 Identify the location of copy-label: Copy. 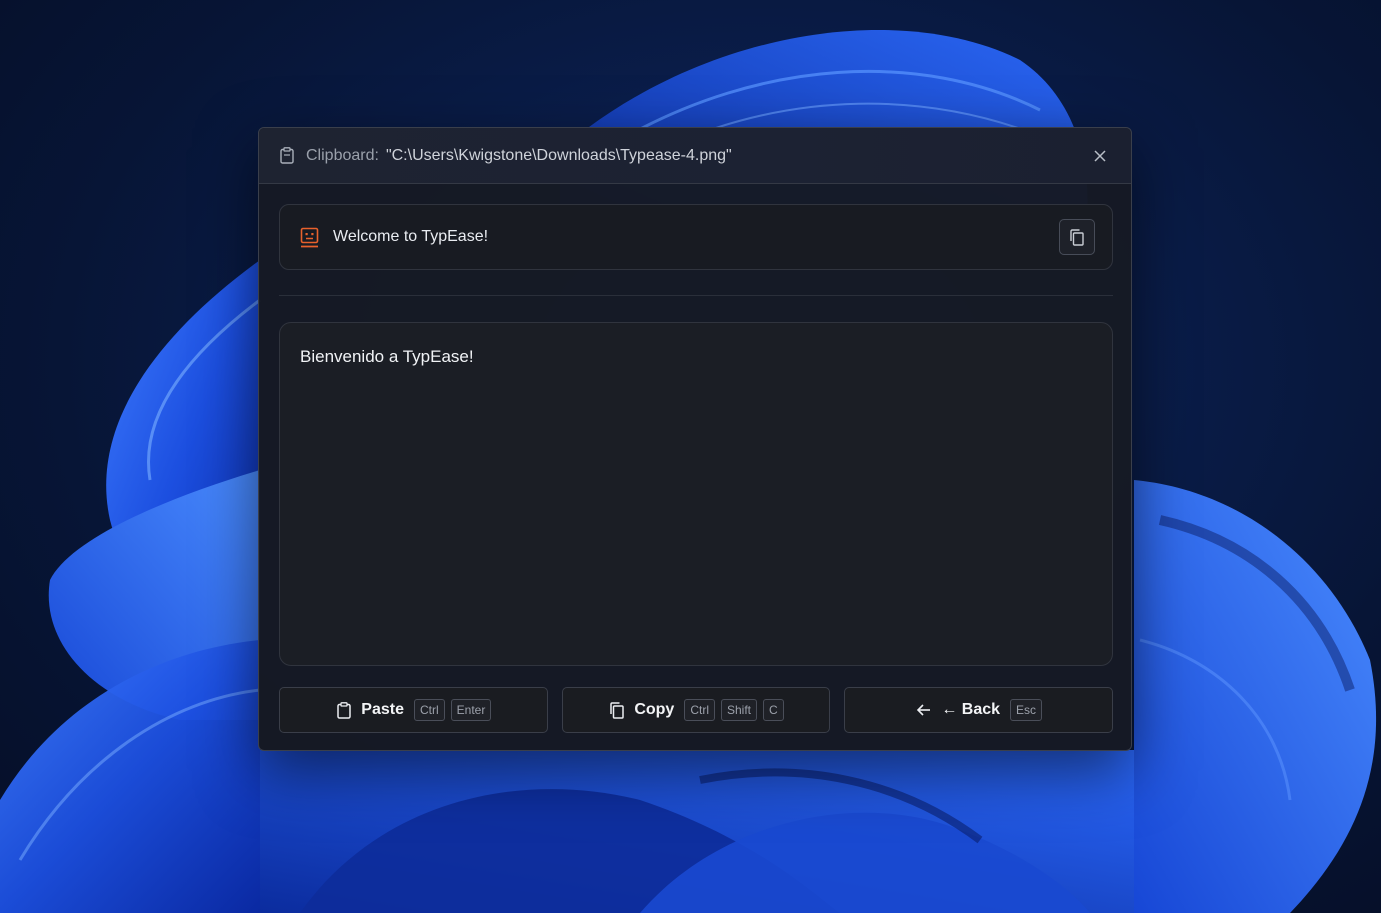
(654, 709).